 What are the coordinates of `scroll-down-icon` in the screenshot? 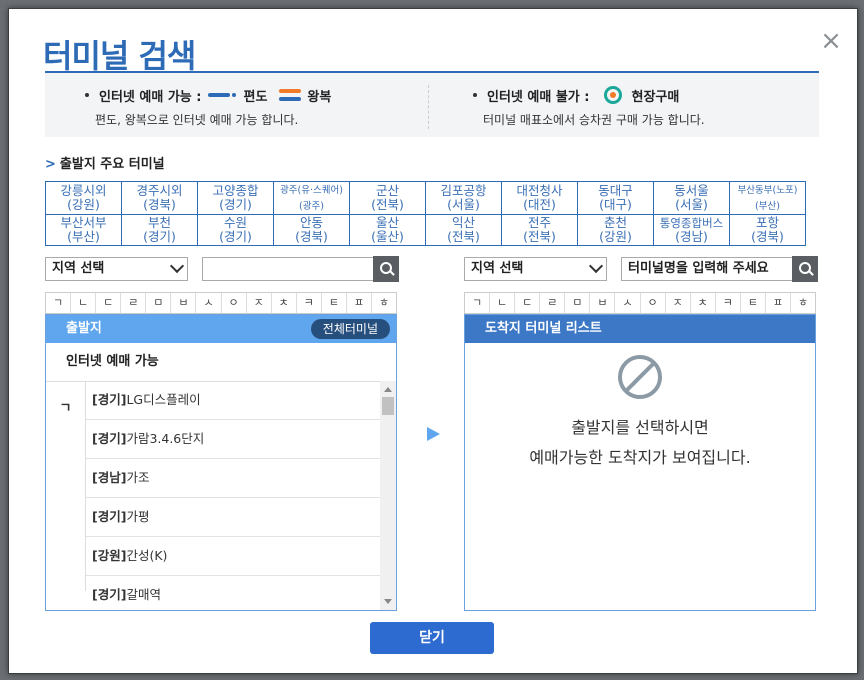 It's located at (388, 601).